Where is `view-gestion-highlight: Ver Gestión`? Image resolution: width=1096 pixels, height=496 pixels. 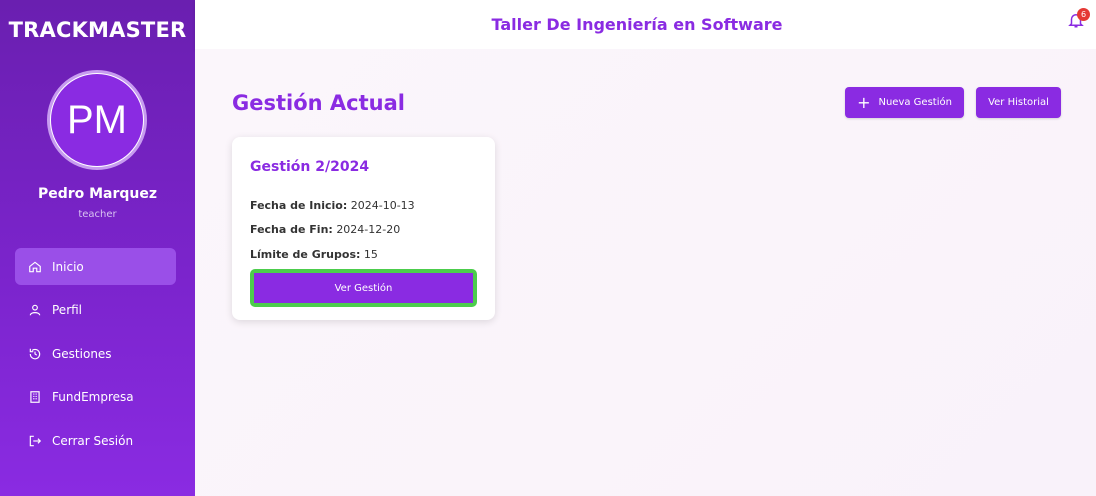
view-gestion-highlight: Ver Gestión is located at coordinates (363, 288).